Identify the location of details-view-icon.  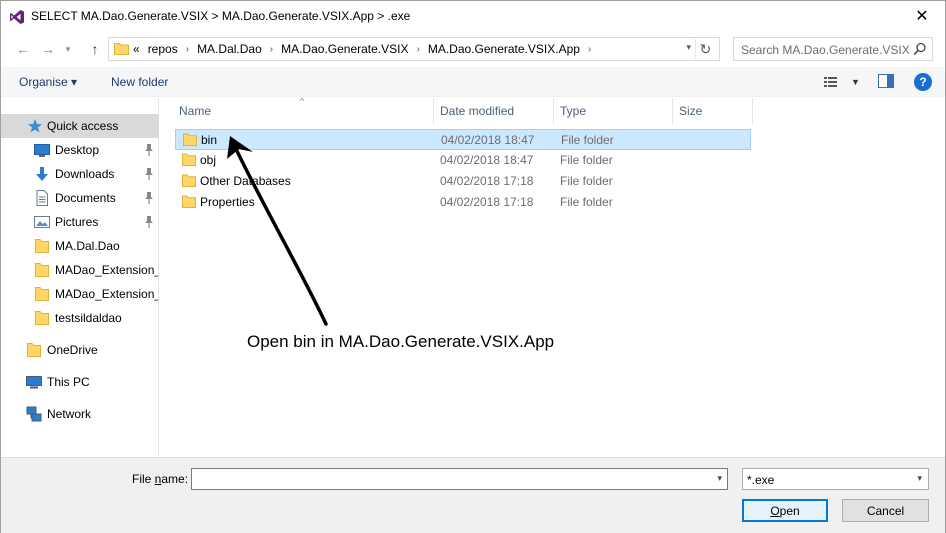
(830, 82).